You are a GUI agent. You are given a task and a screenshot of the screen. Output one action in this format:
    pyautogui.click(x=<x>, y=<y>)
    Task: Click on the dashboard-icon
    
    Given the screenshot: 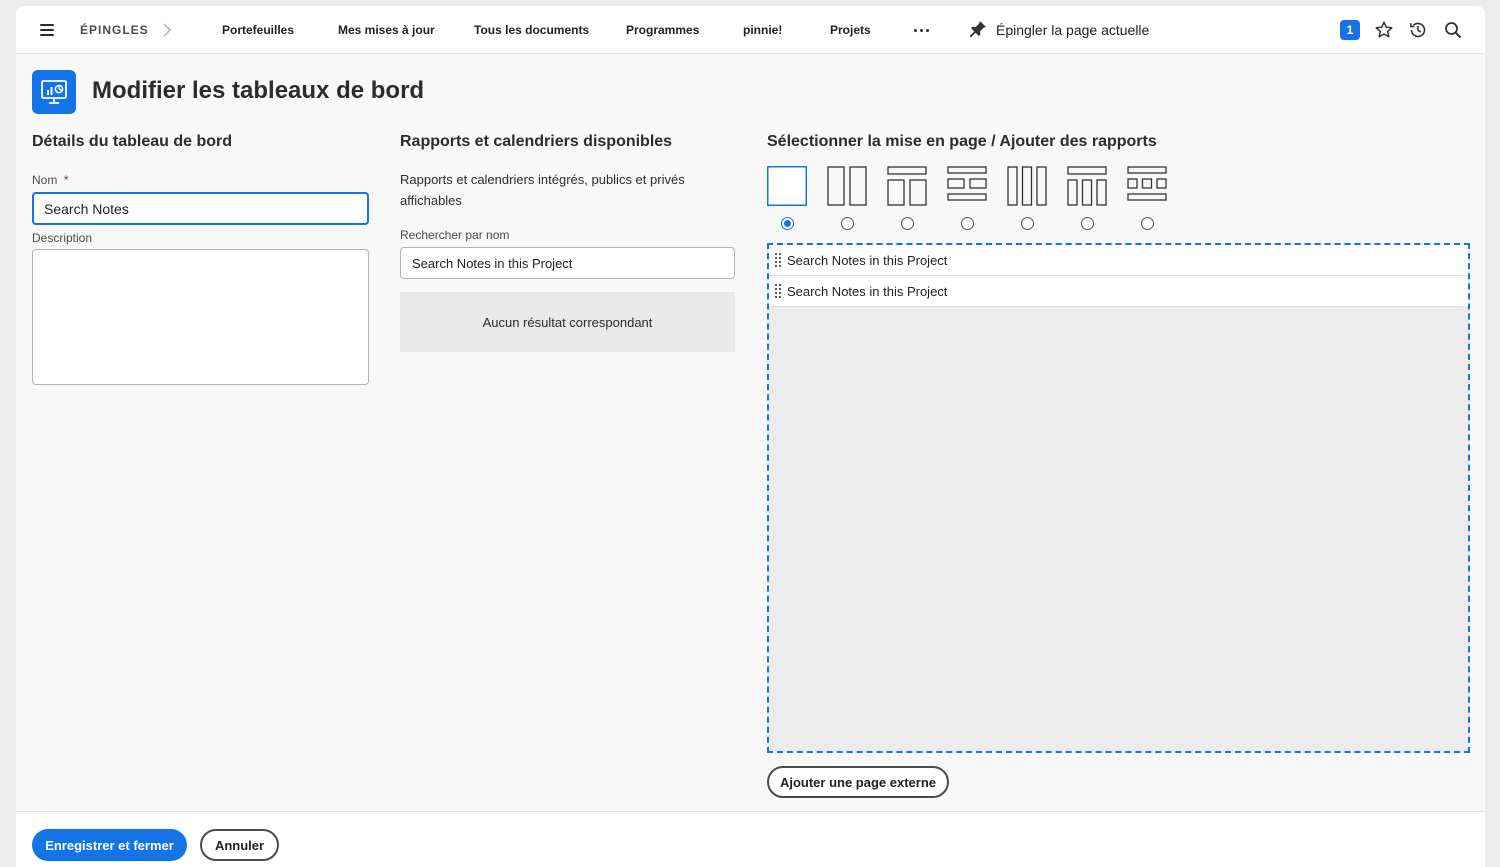 What is the action you would take?
    pyautogui.click(x=54, y=92)
    